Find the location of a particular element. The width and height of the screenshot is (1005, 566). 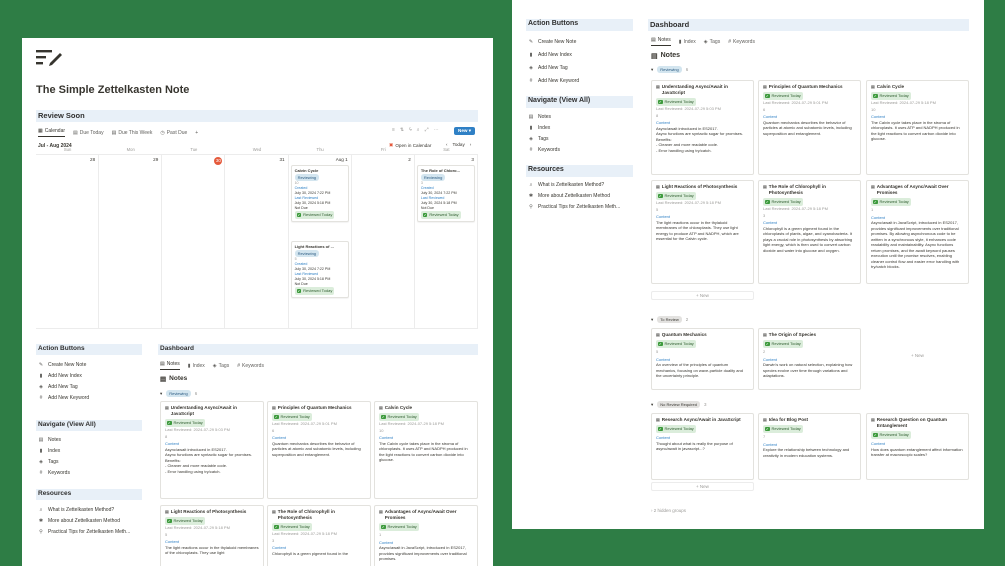

calendar-day-cell: 31 is located at coordinates (257, 242).